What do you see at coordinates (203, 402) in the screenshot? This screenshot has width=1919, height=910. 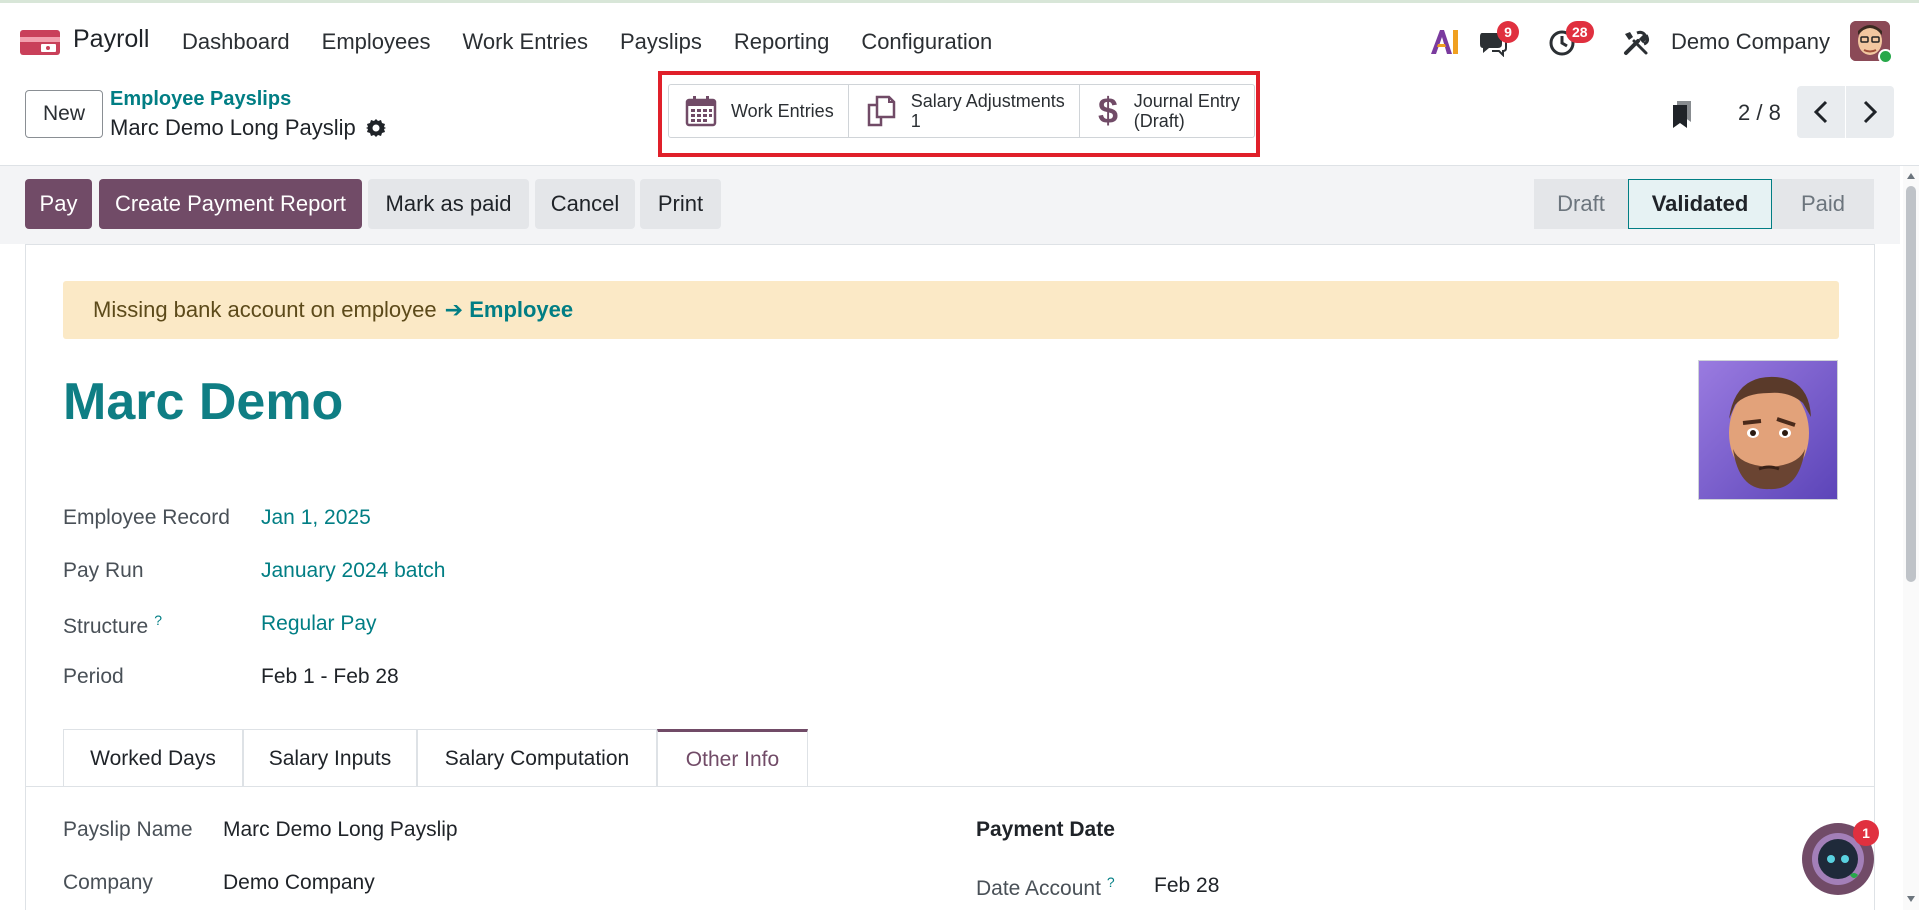 I see `employee-name: Marc Demo` at bounding box center [203, 402].